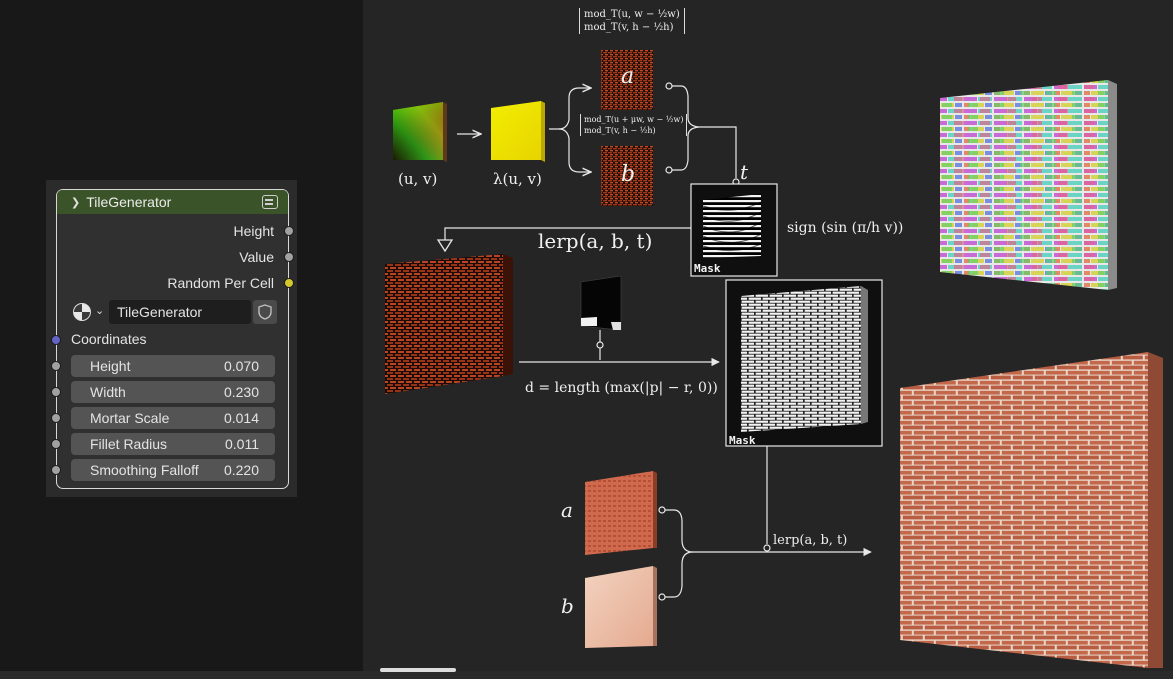  I want to click on b2-label: b, so click(567, 606).